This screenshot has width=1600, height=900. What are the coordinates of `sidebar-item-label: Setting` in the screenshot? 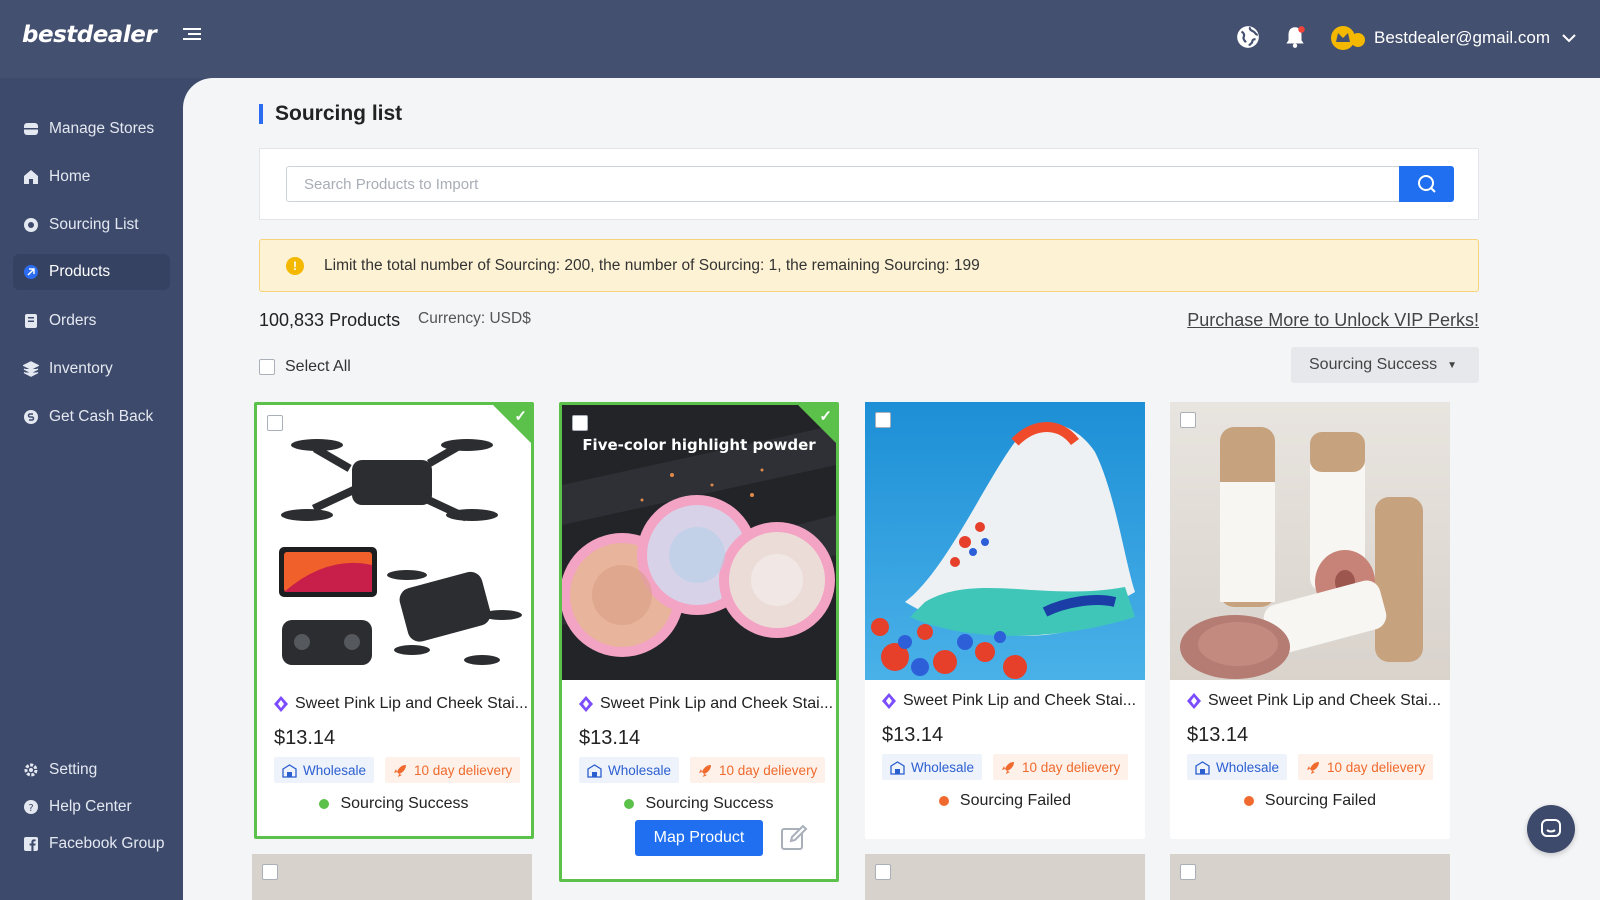 It's located at (73, 769).